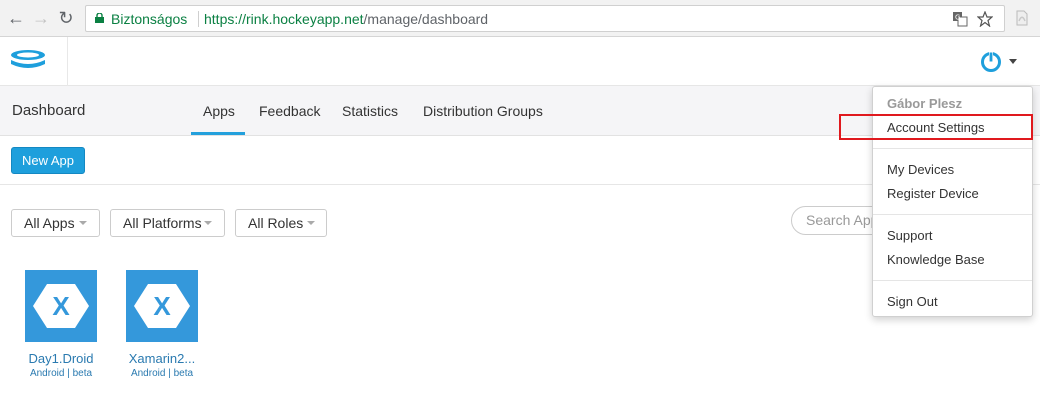 The height and width of the screenshot is (410, 1040). I want to click on user-menu-caret-icon, so click(1013, 61).